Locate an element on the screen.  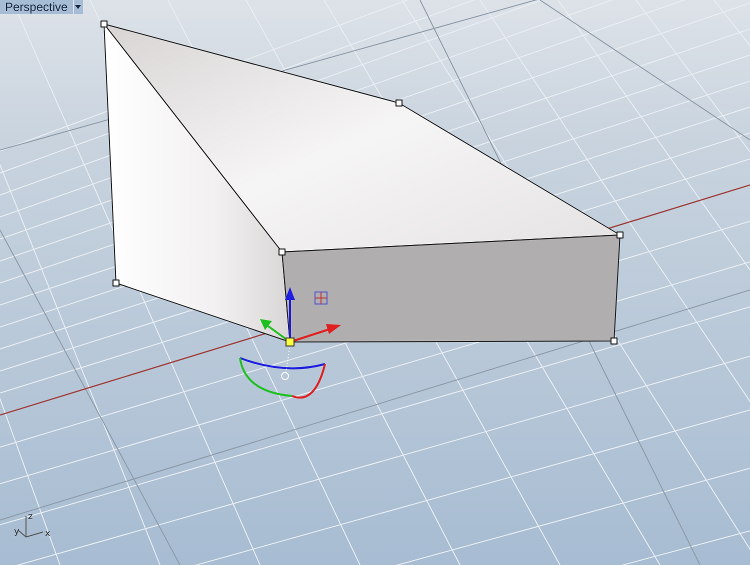
viewport-menu-button is located at coordinates (78, 7).